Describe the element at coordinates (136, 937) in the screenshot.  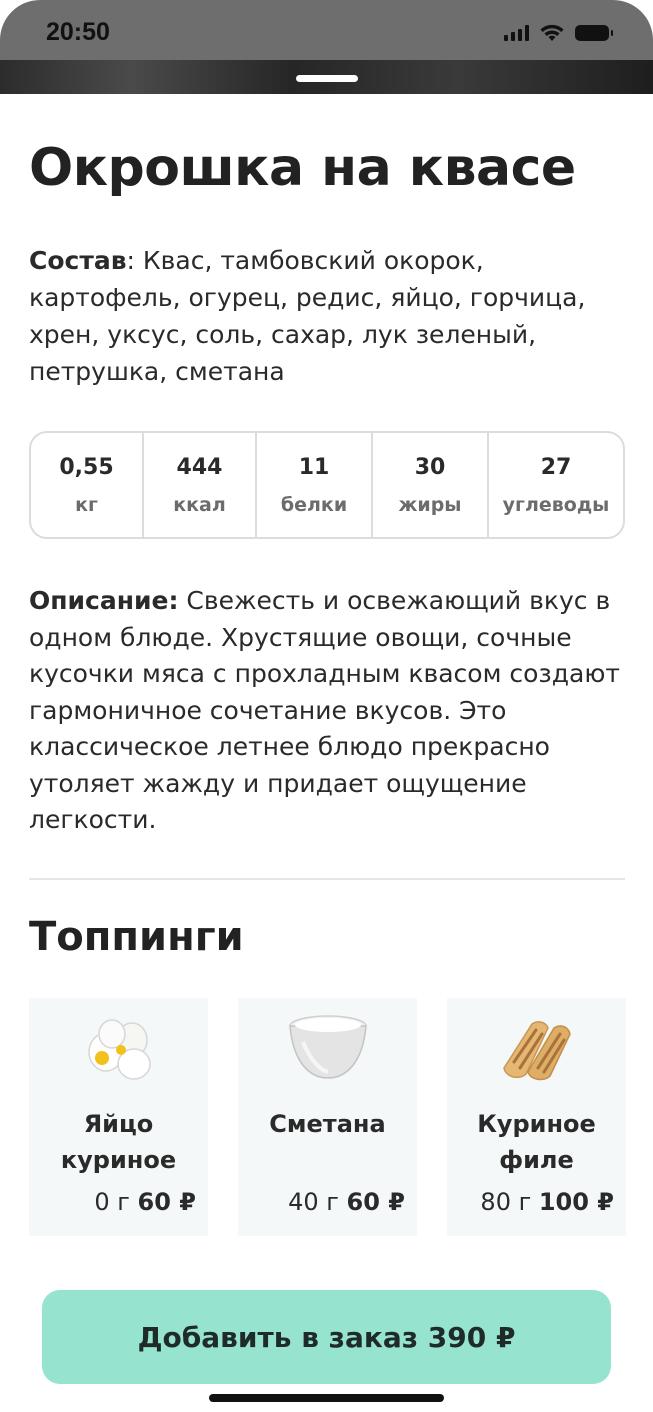
I see `toppings-title: Топпинги` at that location.